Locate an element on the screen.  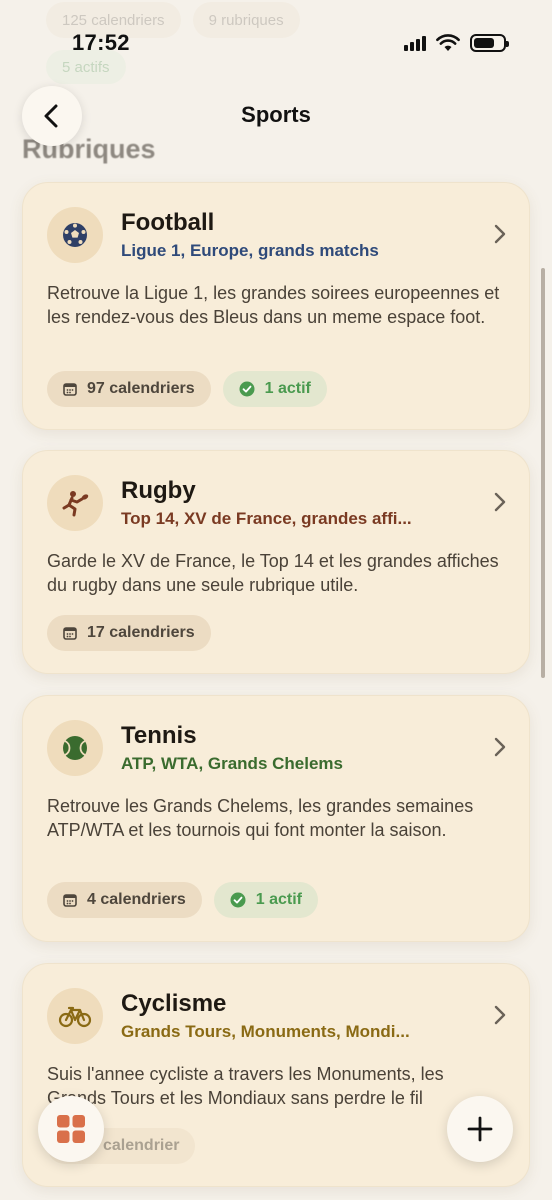
tennis-ball-icon is located at coordinates (75, 748).